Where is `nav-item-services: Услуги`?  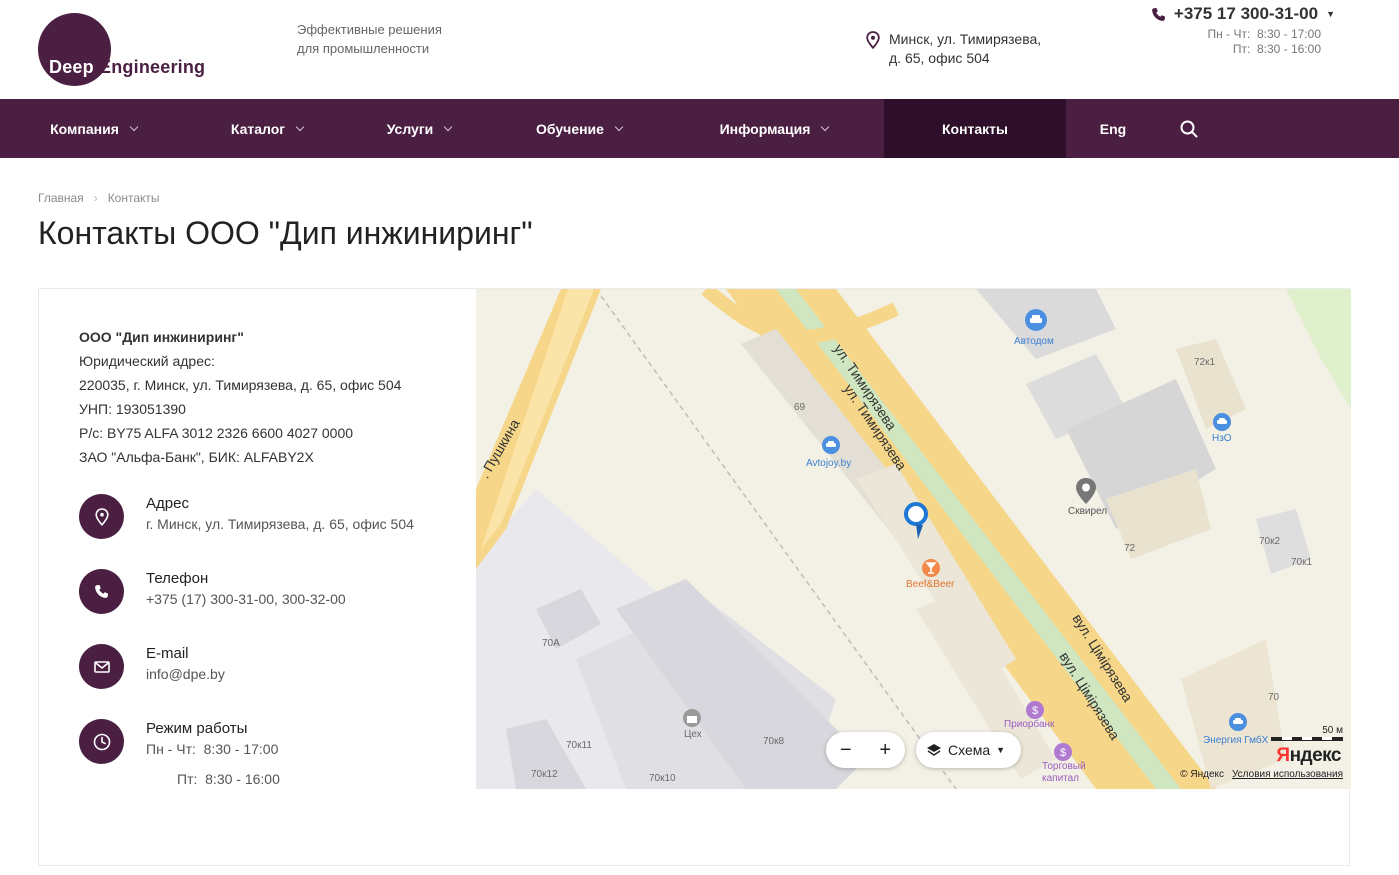 nav-item-services: Услуги is located at coordinates (419, 128).